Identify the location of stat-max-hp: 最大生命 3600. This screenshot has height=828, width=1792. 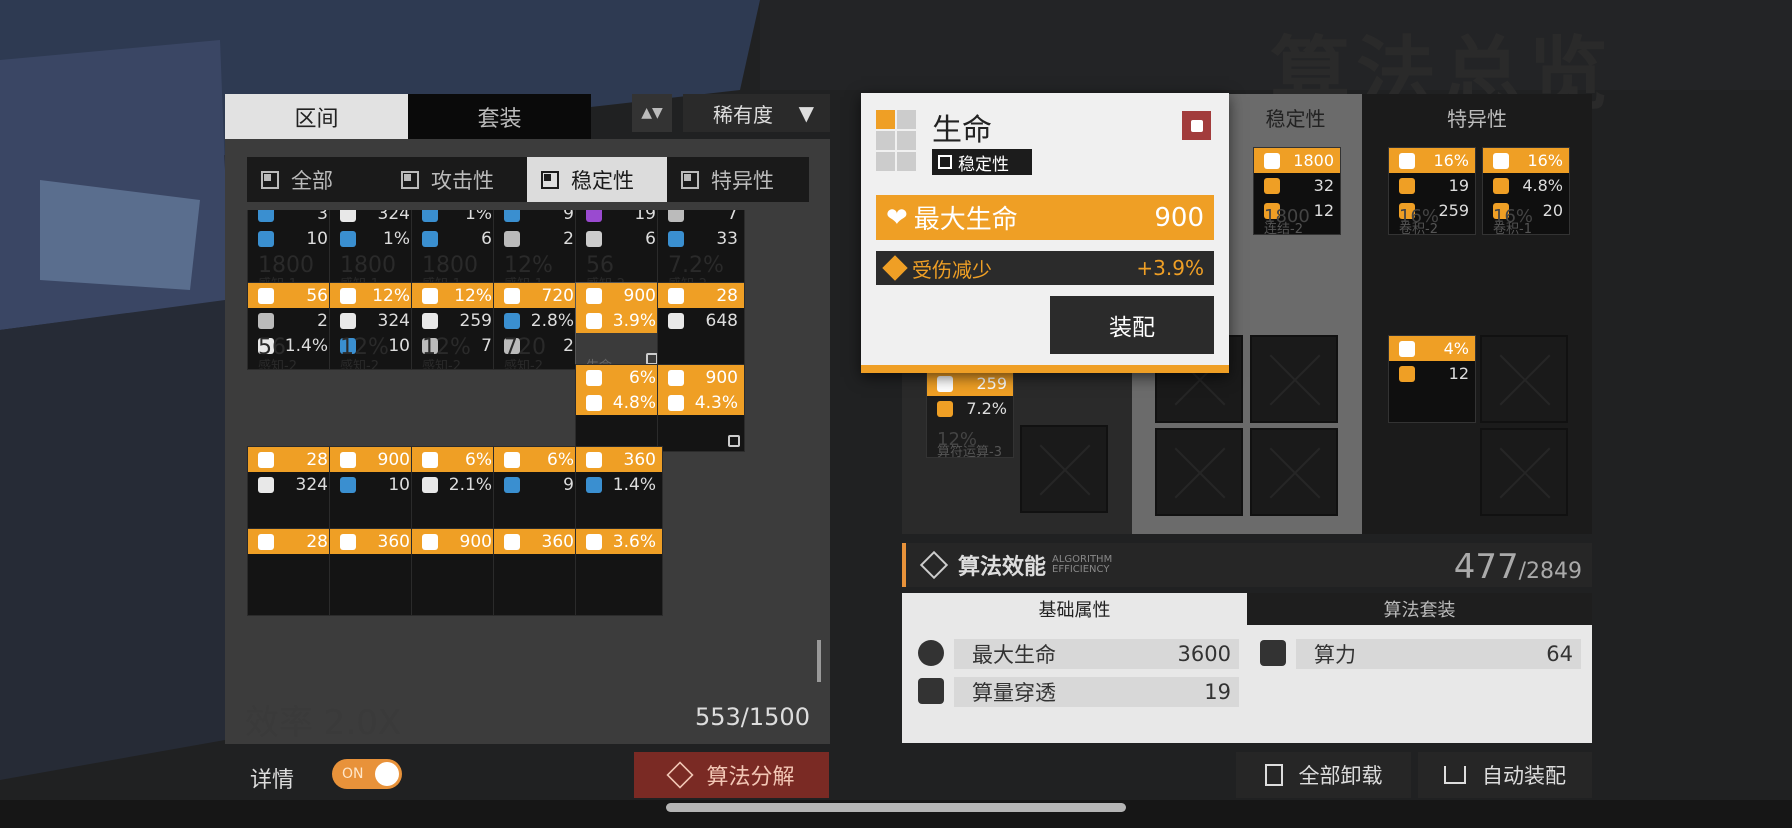
(1096, 654).